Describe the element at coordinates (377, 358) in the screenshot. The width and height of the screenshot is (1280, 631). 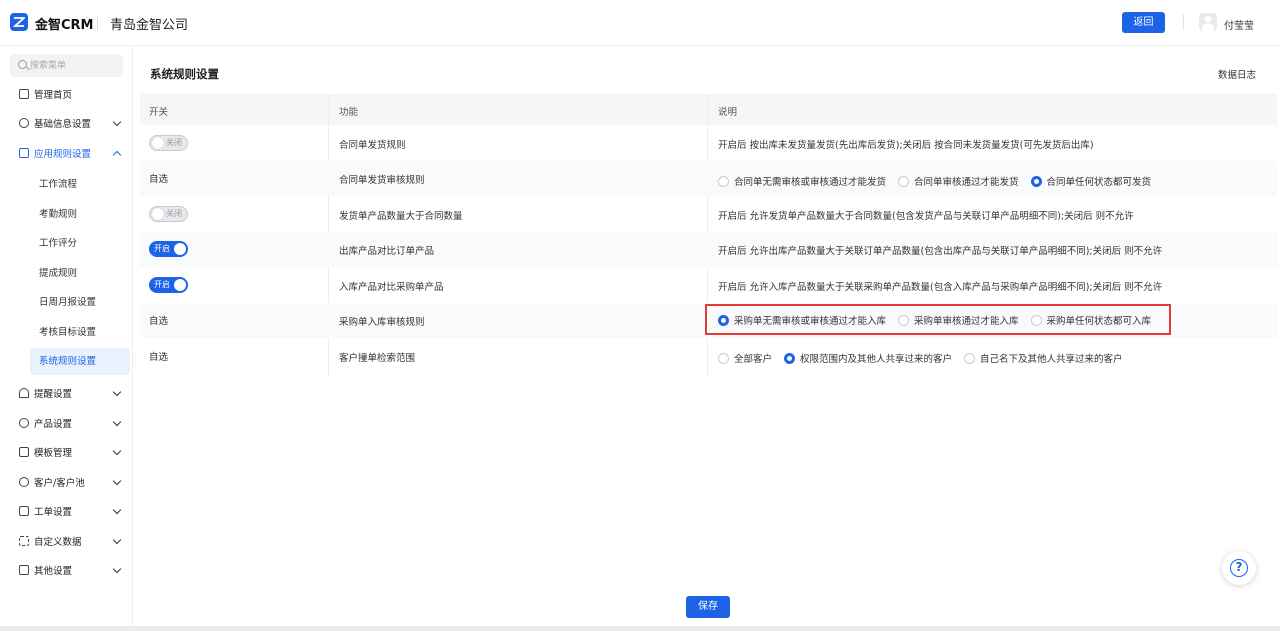
I see `function-name: 客户撞单检索范围` at that location.